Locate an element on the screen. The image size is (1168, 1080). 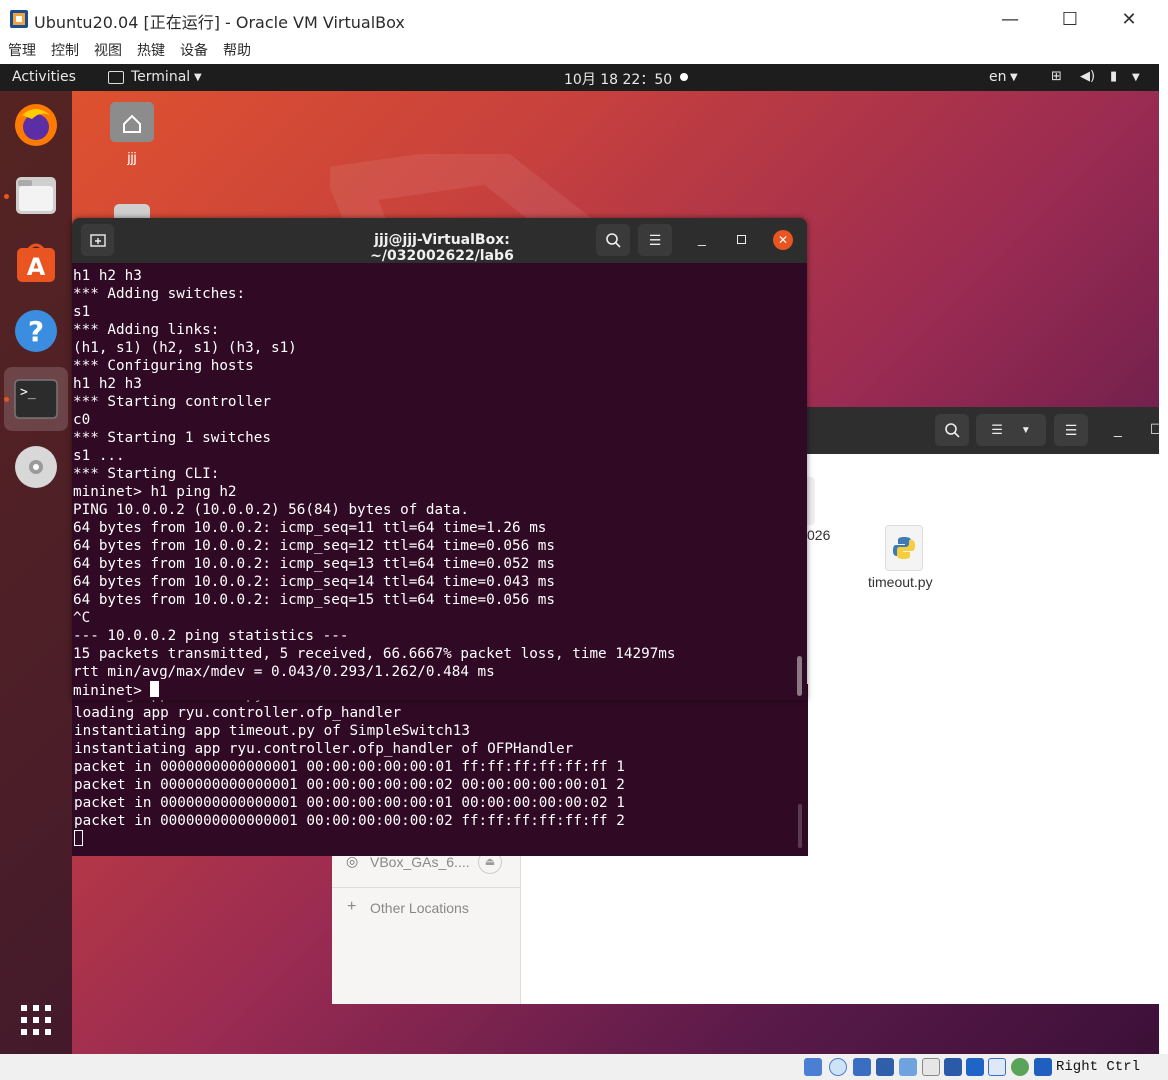
firefox-icon is located at coordinates (36, 125).